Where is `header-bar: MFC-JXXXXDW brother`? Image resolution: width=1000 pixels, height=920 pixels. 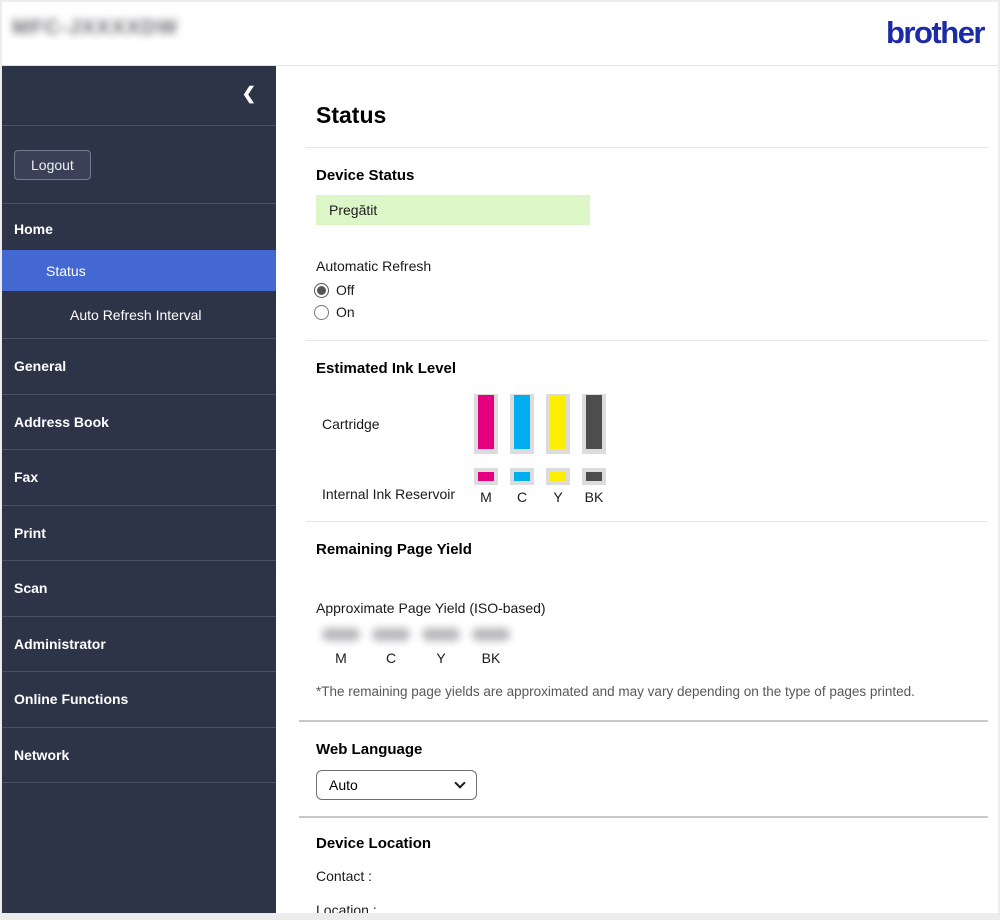 header-bar: MFC-JXXXXDW brother is located at coordinates (500, 34).